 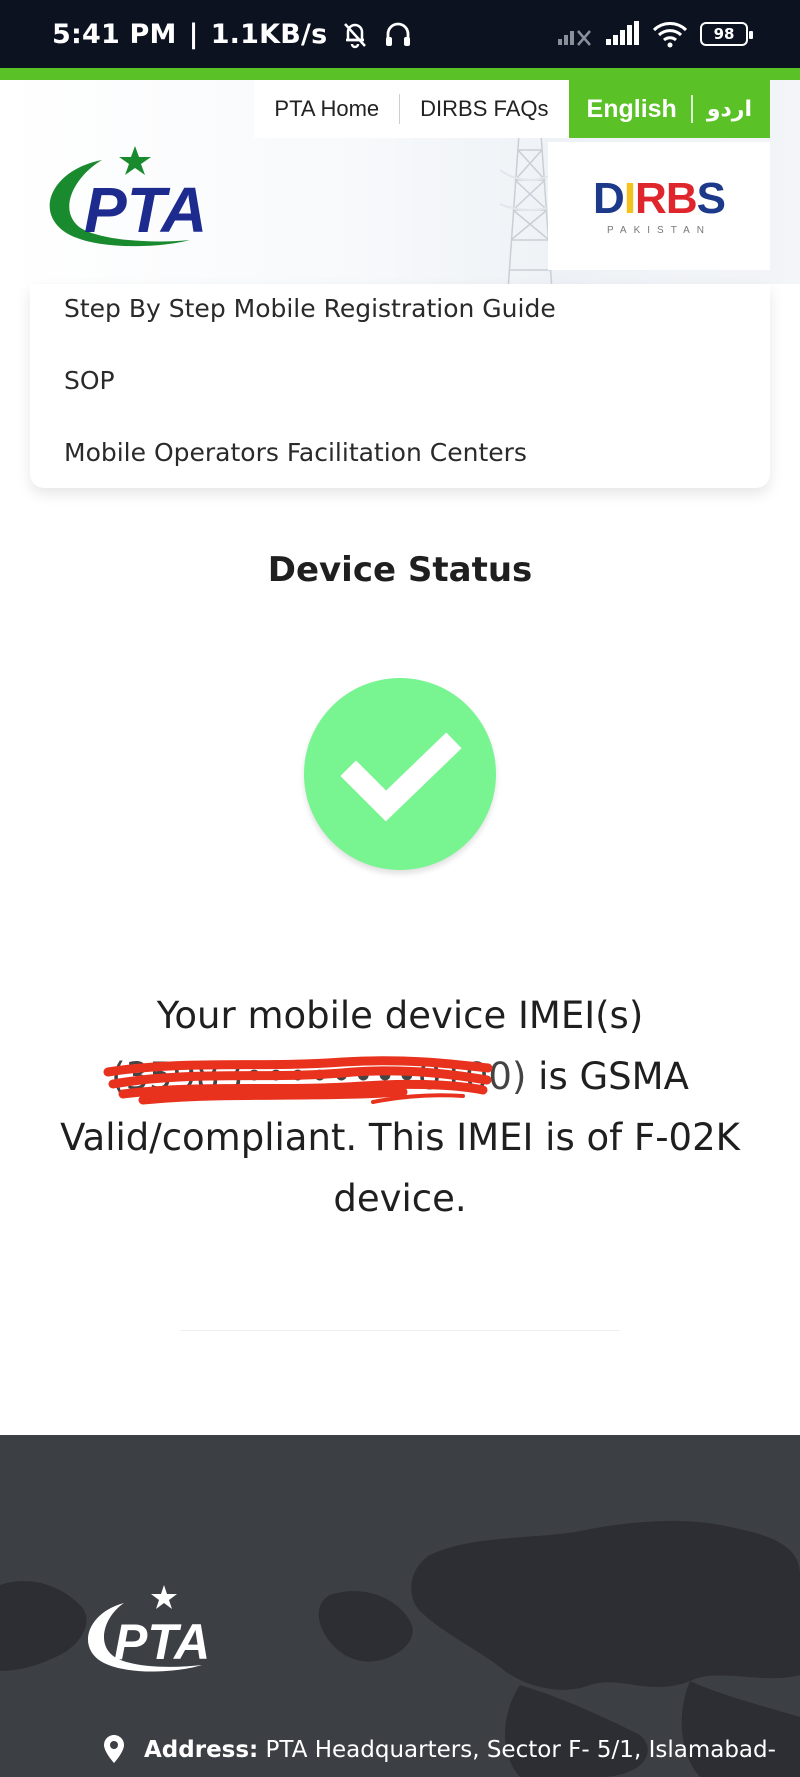 I want to click on status-msg-line-3: Valid/compliant. This IMEI is of F-02K, so click(x=400, y=1137).